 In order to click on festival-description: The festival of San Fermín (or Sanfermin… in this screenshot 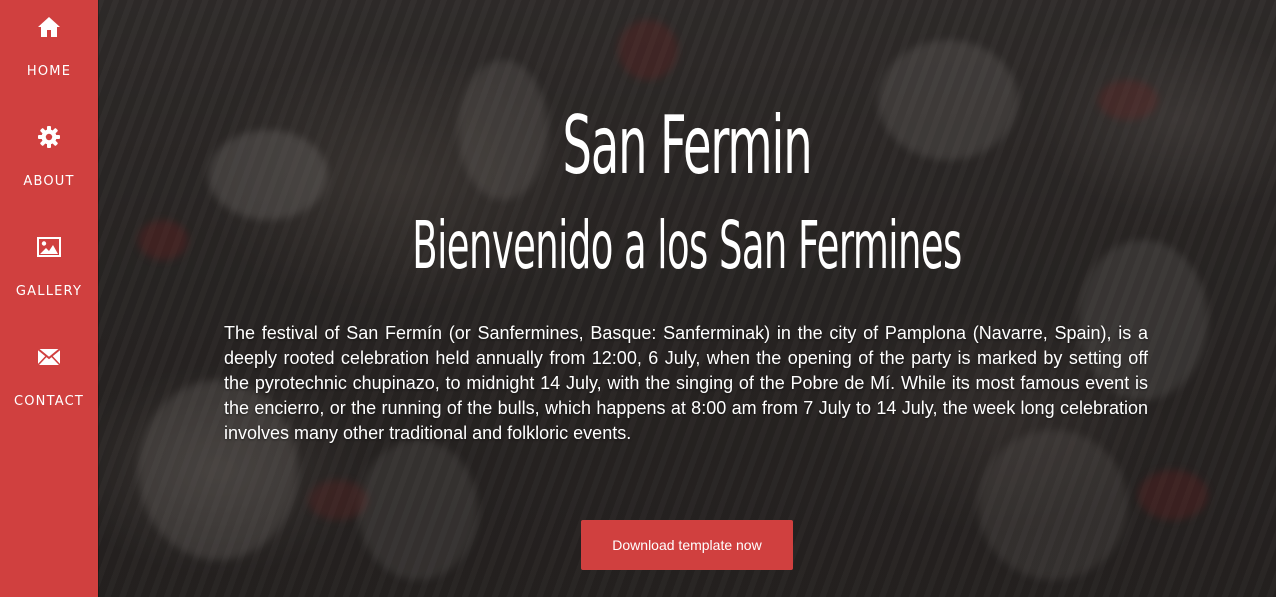, I will do `click(686, 383)`.